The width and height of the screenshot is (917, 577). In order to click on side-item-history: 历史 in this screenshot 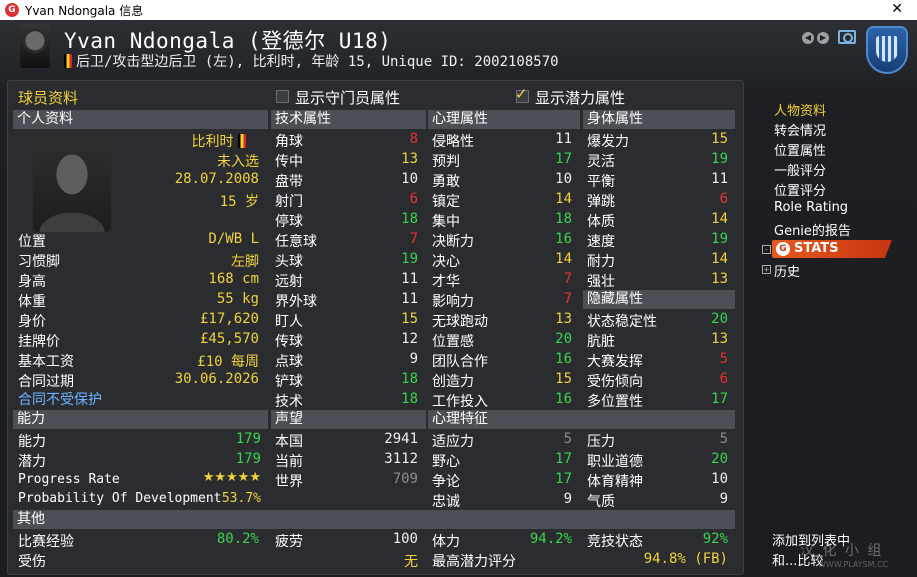, I will do `click(787, 270)`.